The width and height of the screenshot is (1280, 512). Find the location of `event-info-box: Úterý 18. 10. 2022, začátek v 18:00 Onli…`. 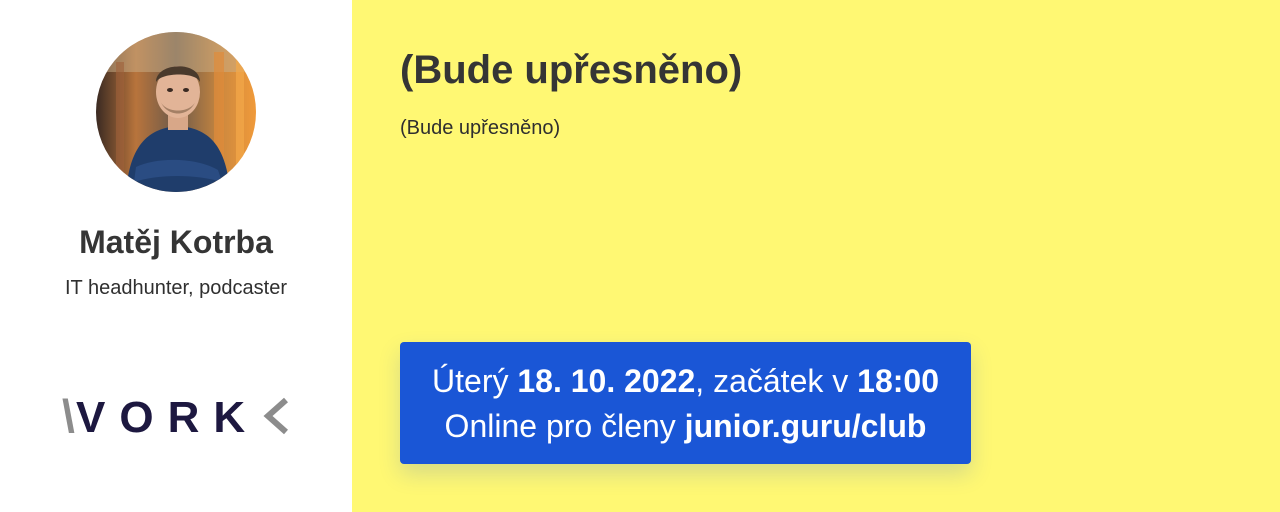

event-info-box: Úterý 18. 10. 2022, začátek v 18:00 Onli… is located at coordinates (685, 403).